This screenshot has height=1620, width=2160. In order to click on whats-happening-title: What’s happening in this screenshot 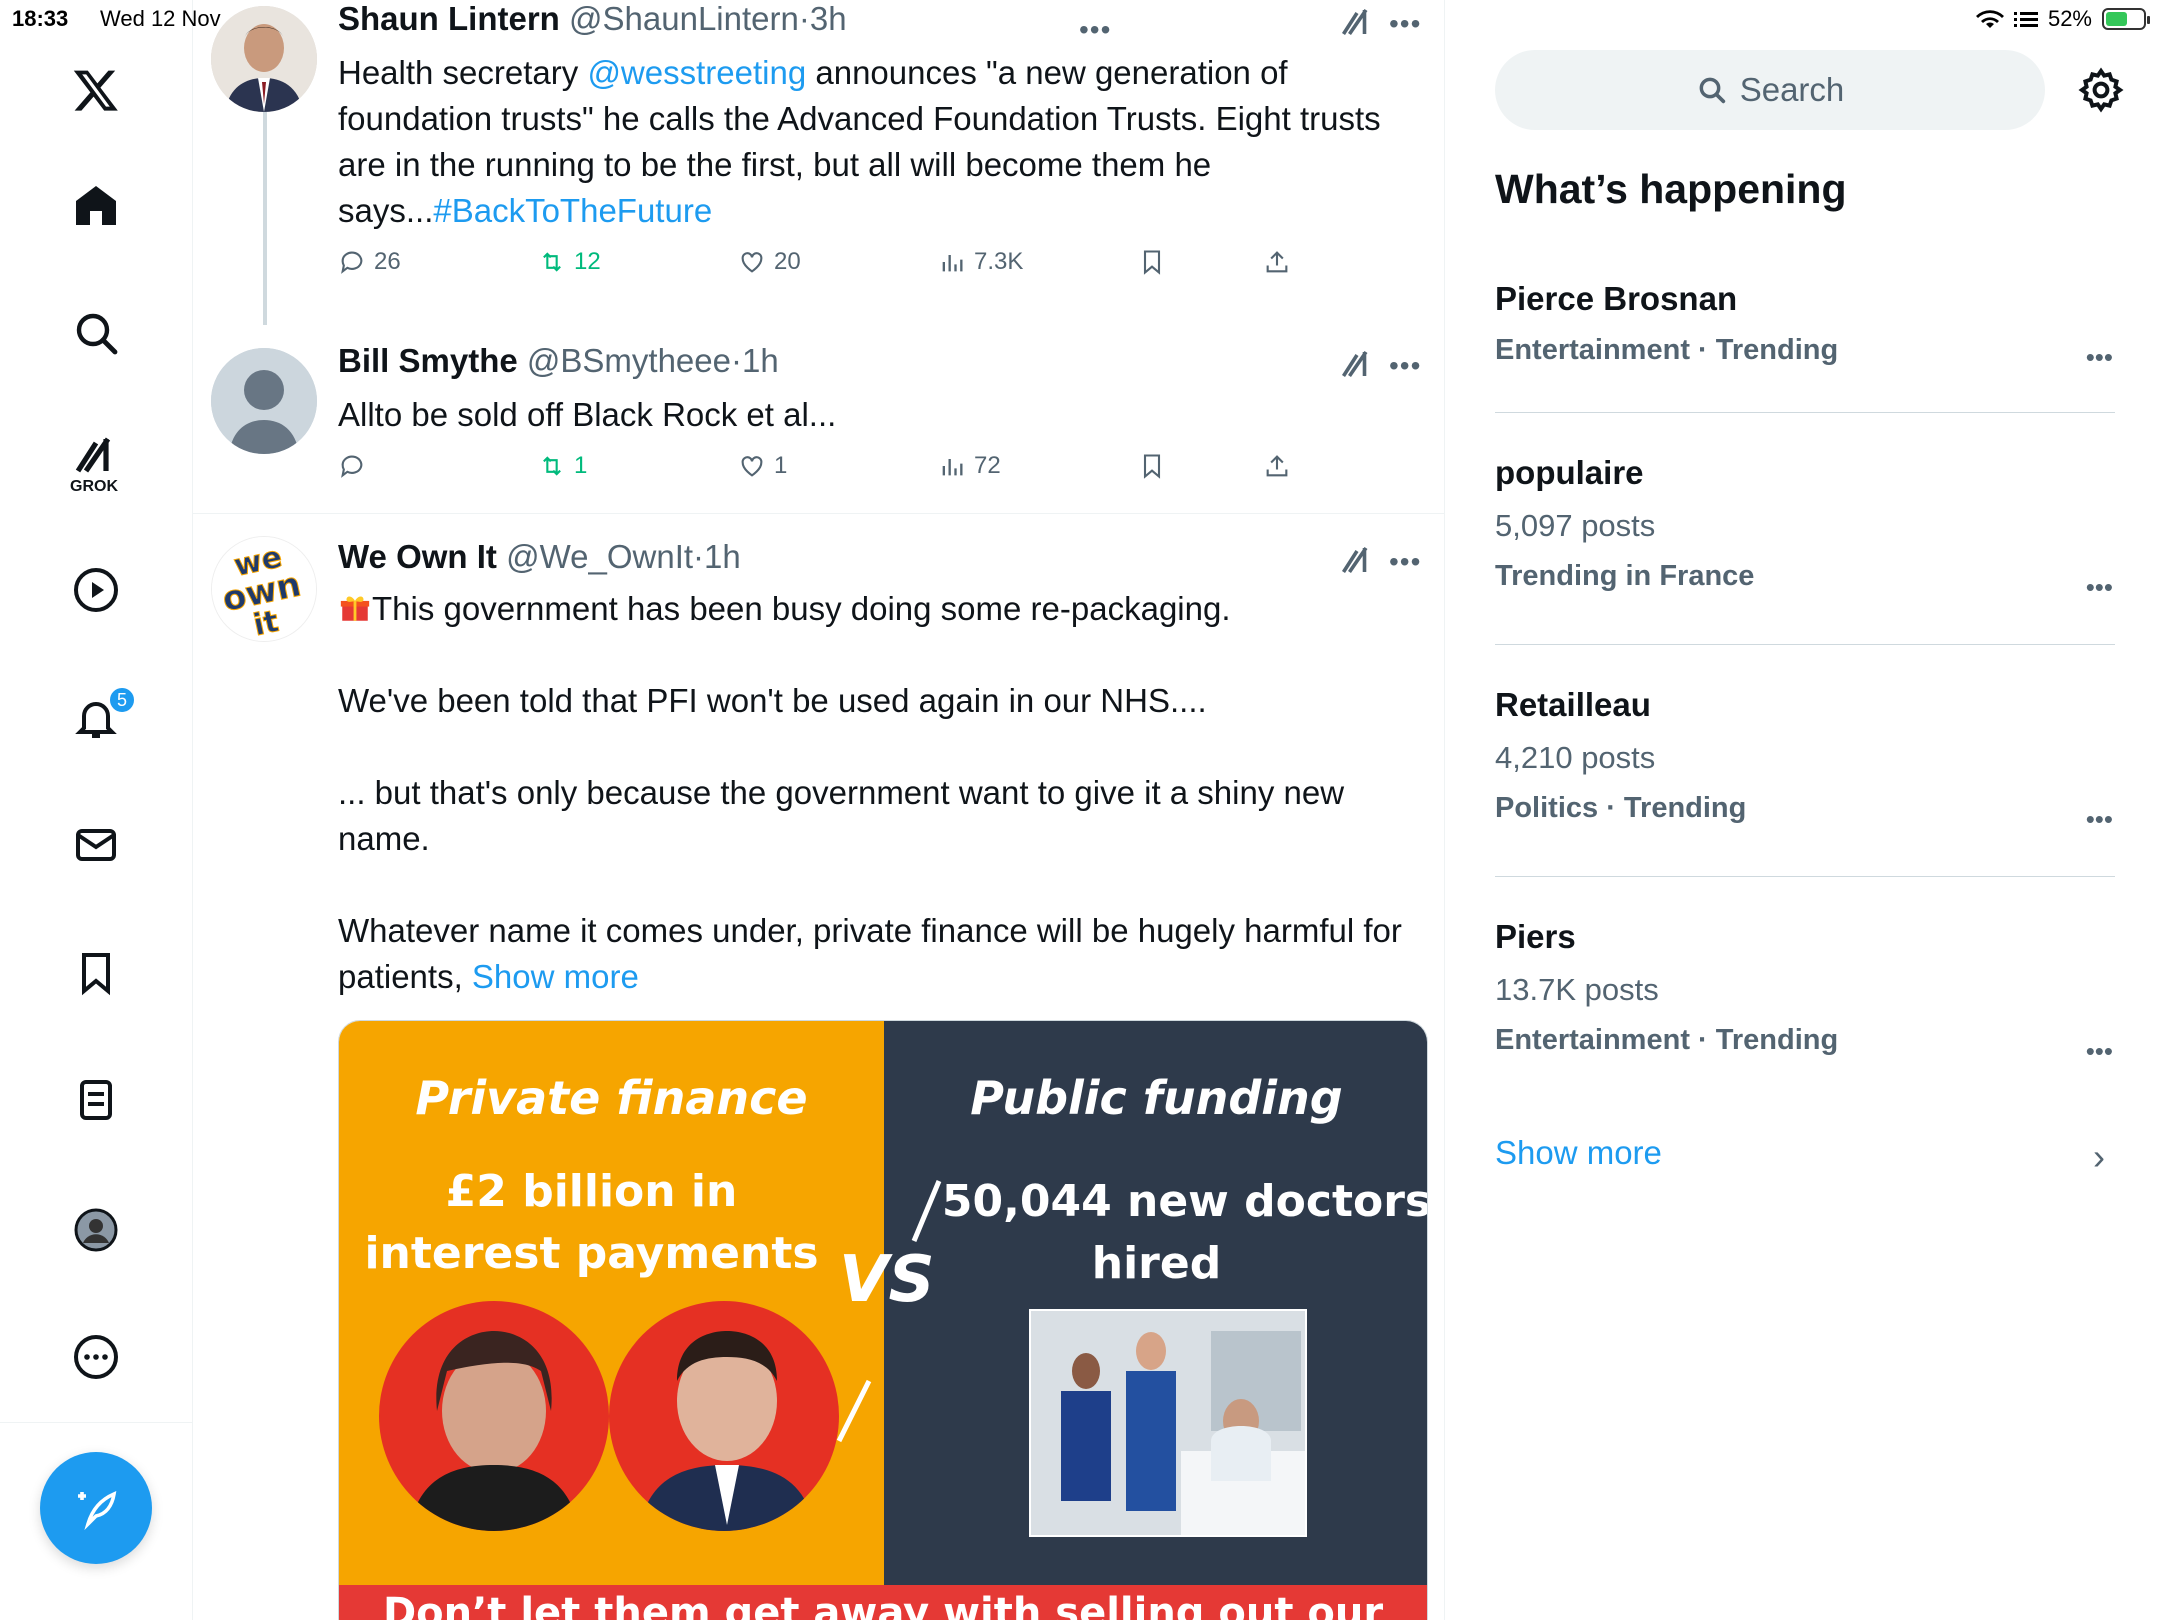, I will do `click(1671, 189)`.